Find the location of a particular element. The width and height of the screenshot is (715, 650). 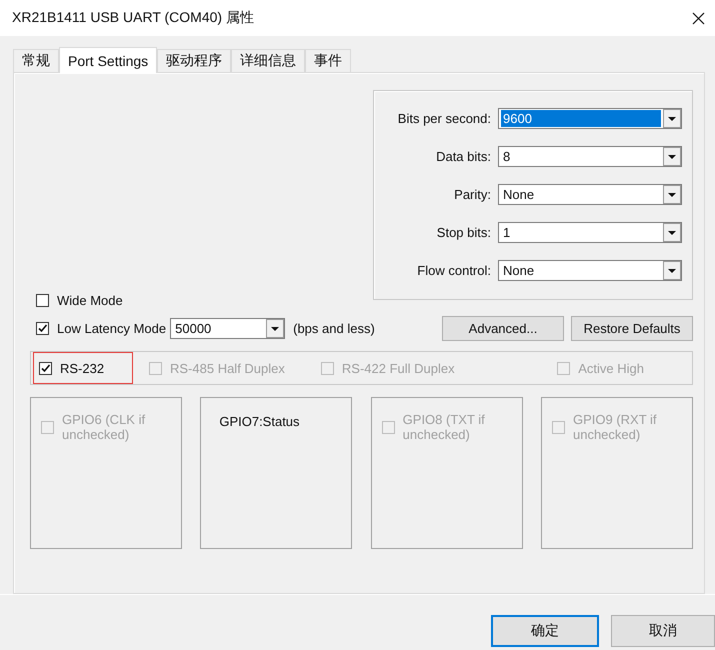

field-label: Parity: is located at coordinates (472, 194).